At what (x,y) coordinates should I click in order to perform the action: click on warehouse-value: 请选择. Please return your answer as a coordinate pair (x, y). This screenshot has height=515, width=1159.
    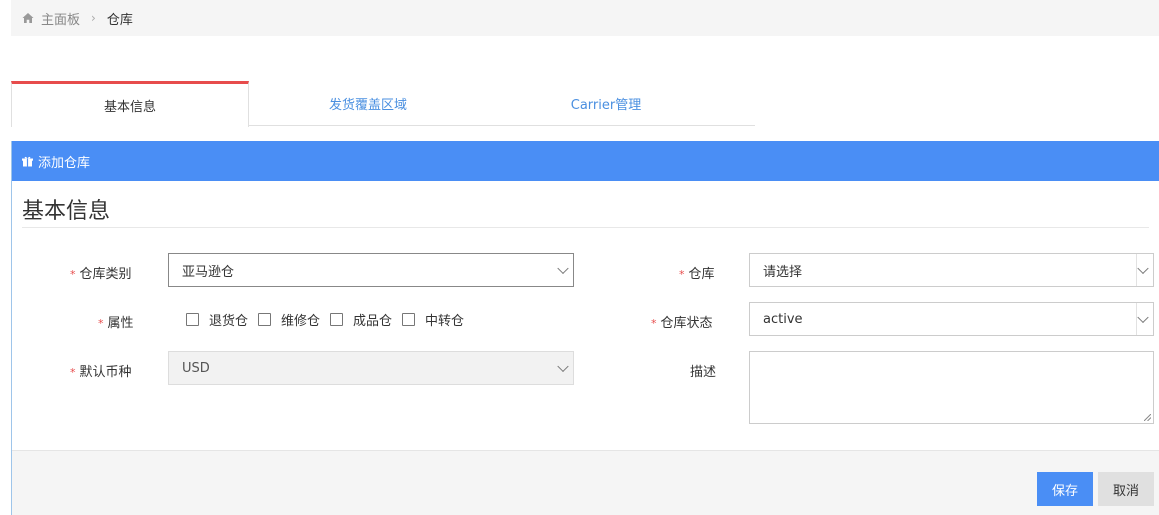
    Looking at the image, I should click on (783, 272).